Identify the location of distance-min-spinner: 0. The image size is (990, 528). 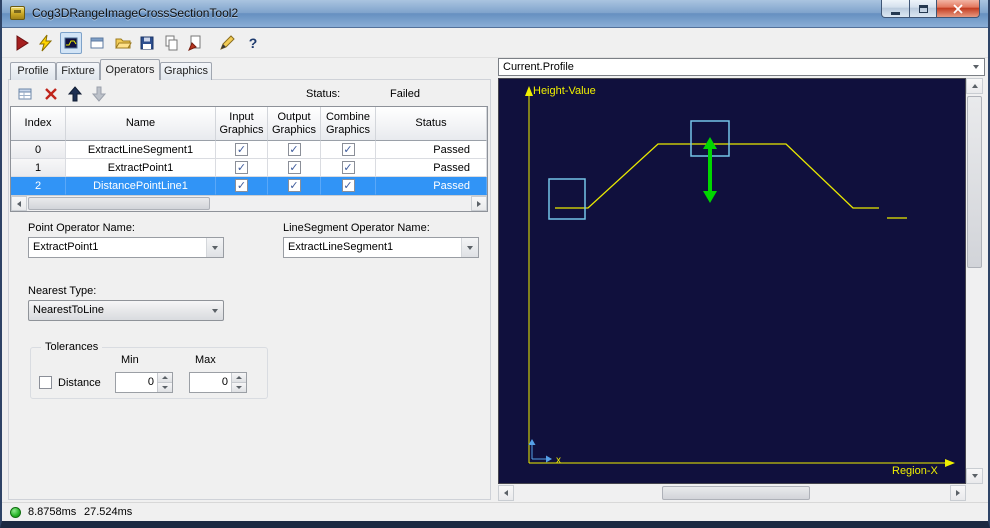
(144, 382).